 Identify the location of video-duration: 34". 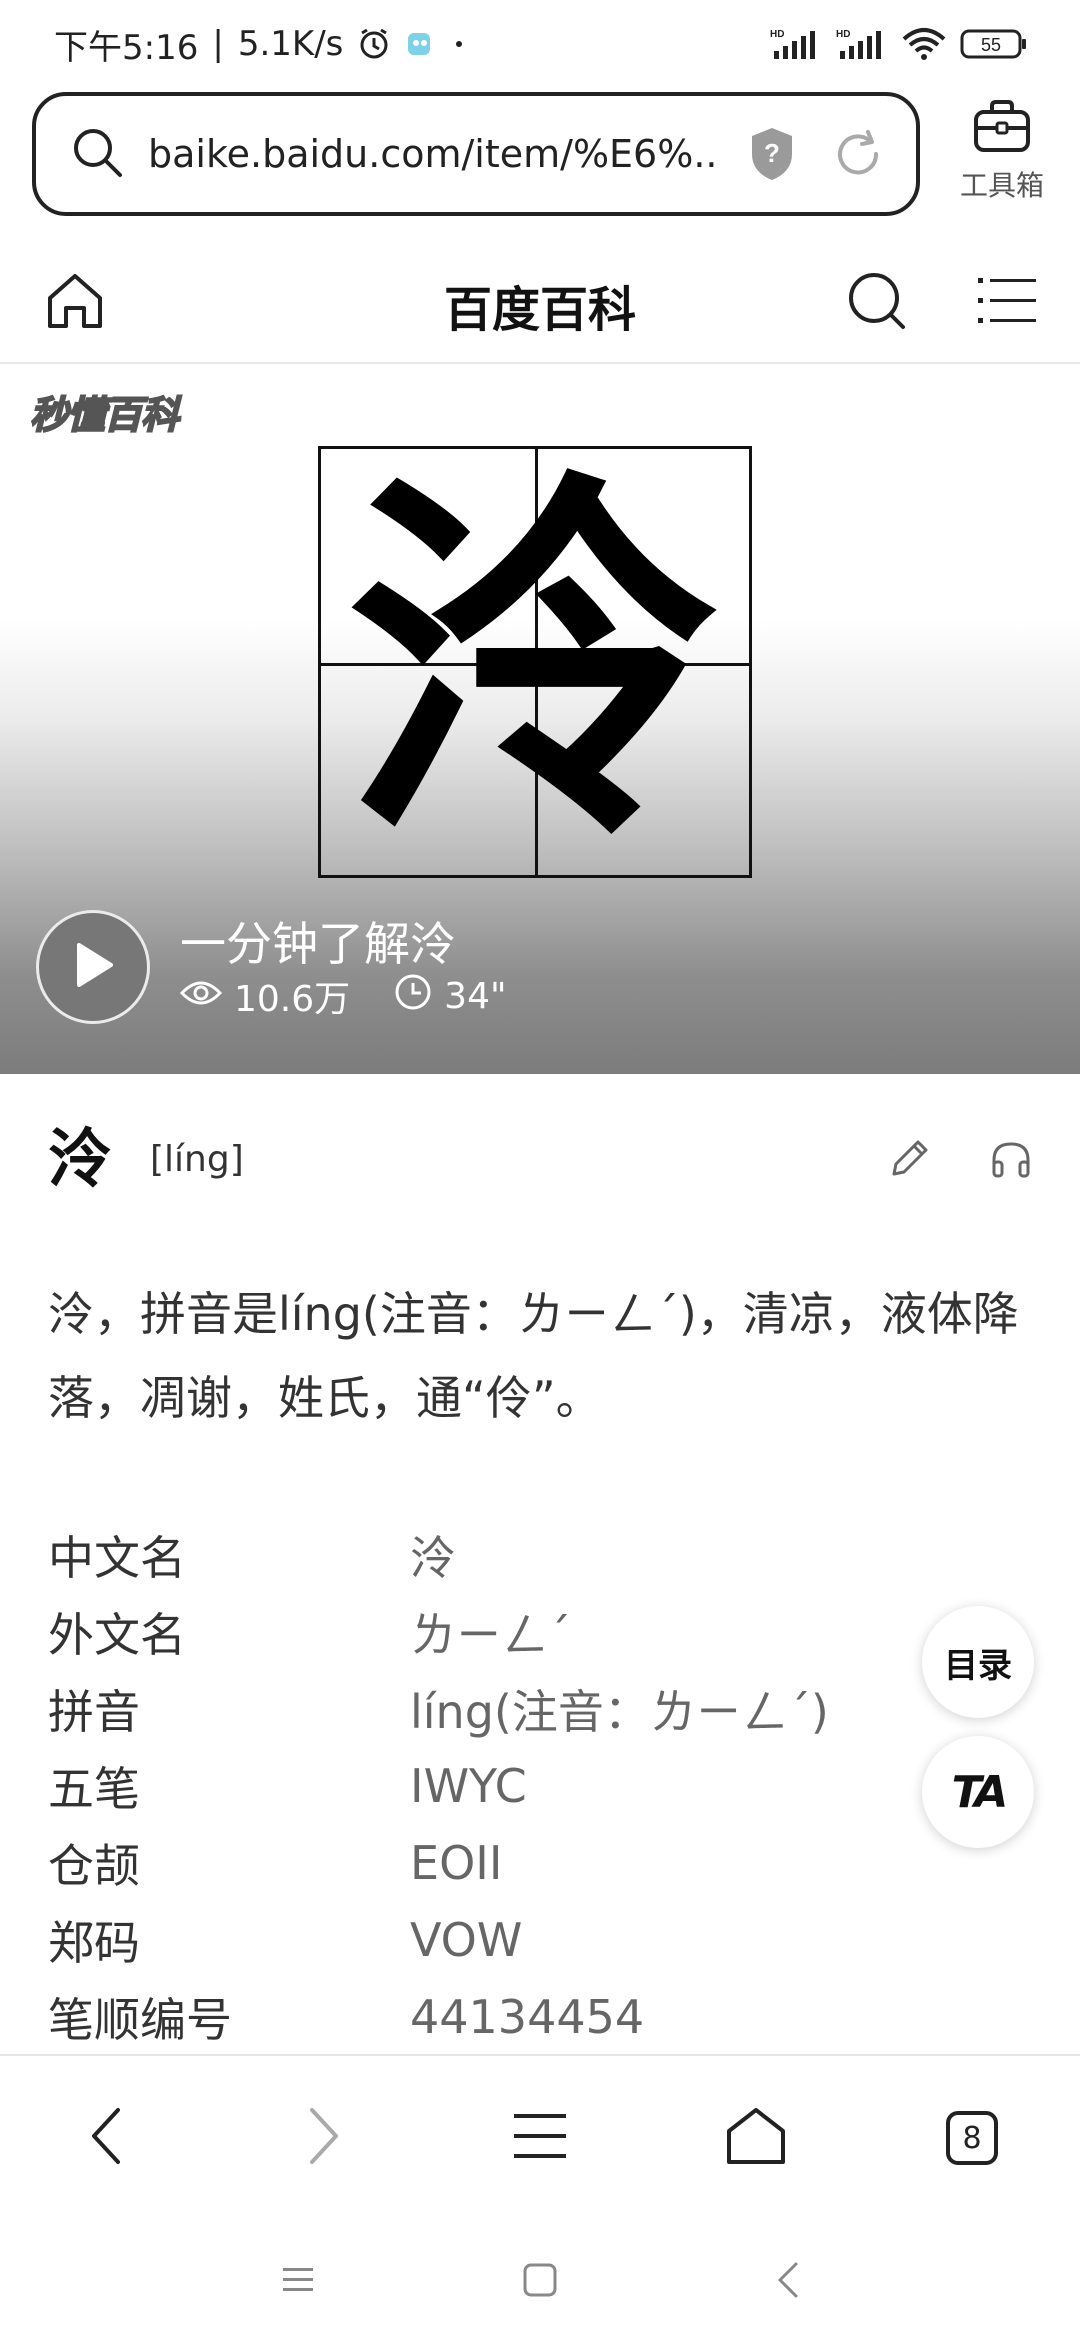
(450, 996).